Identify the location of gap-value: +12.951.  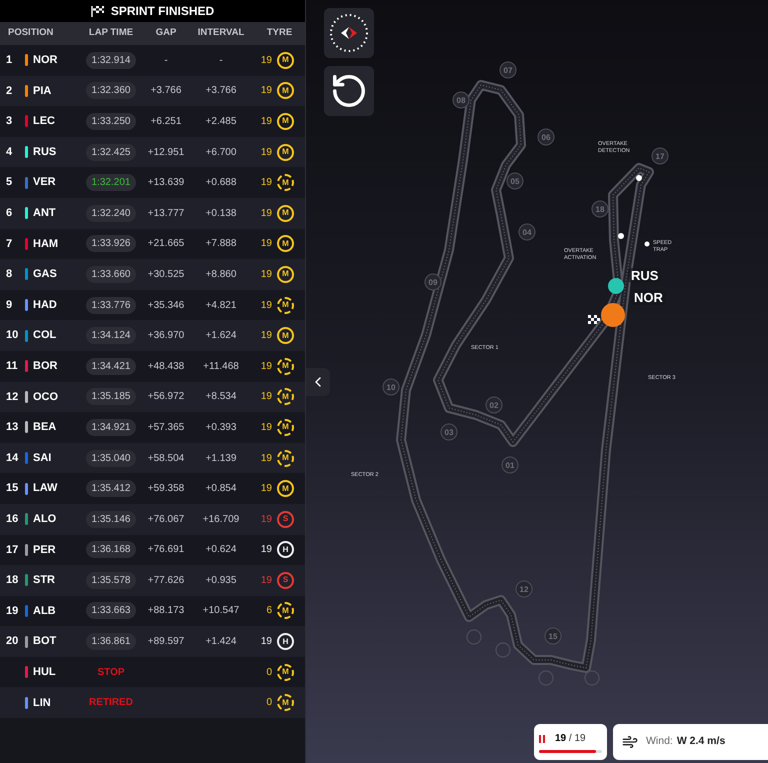
(166, 153).